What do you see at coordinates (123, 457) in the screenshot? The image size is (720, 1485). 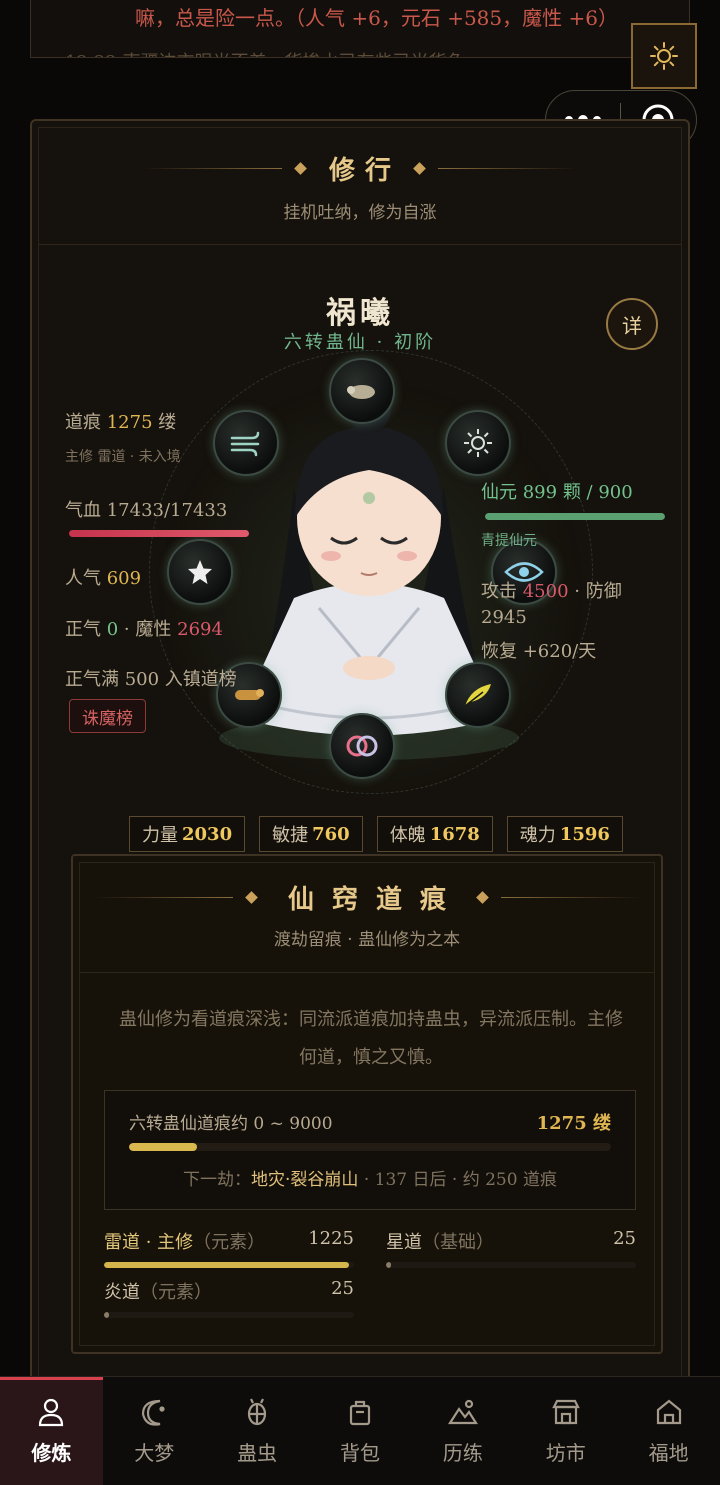 I see `main-path-note: 主修 雷道 · 未入境` at bounding box center [123, 457].